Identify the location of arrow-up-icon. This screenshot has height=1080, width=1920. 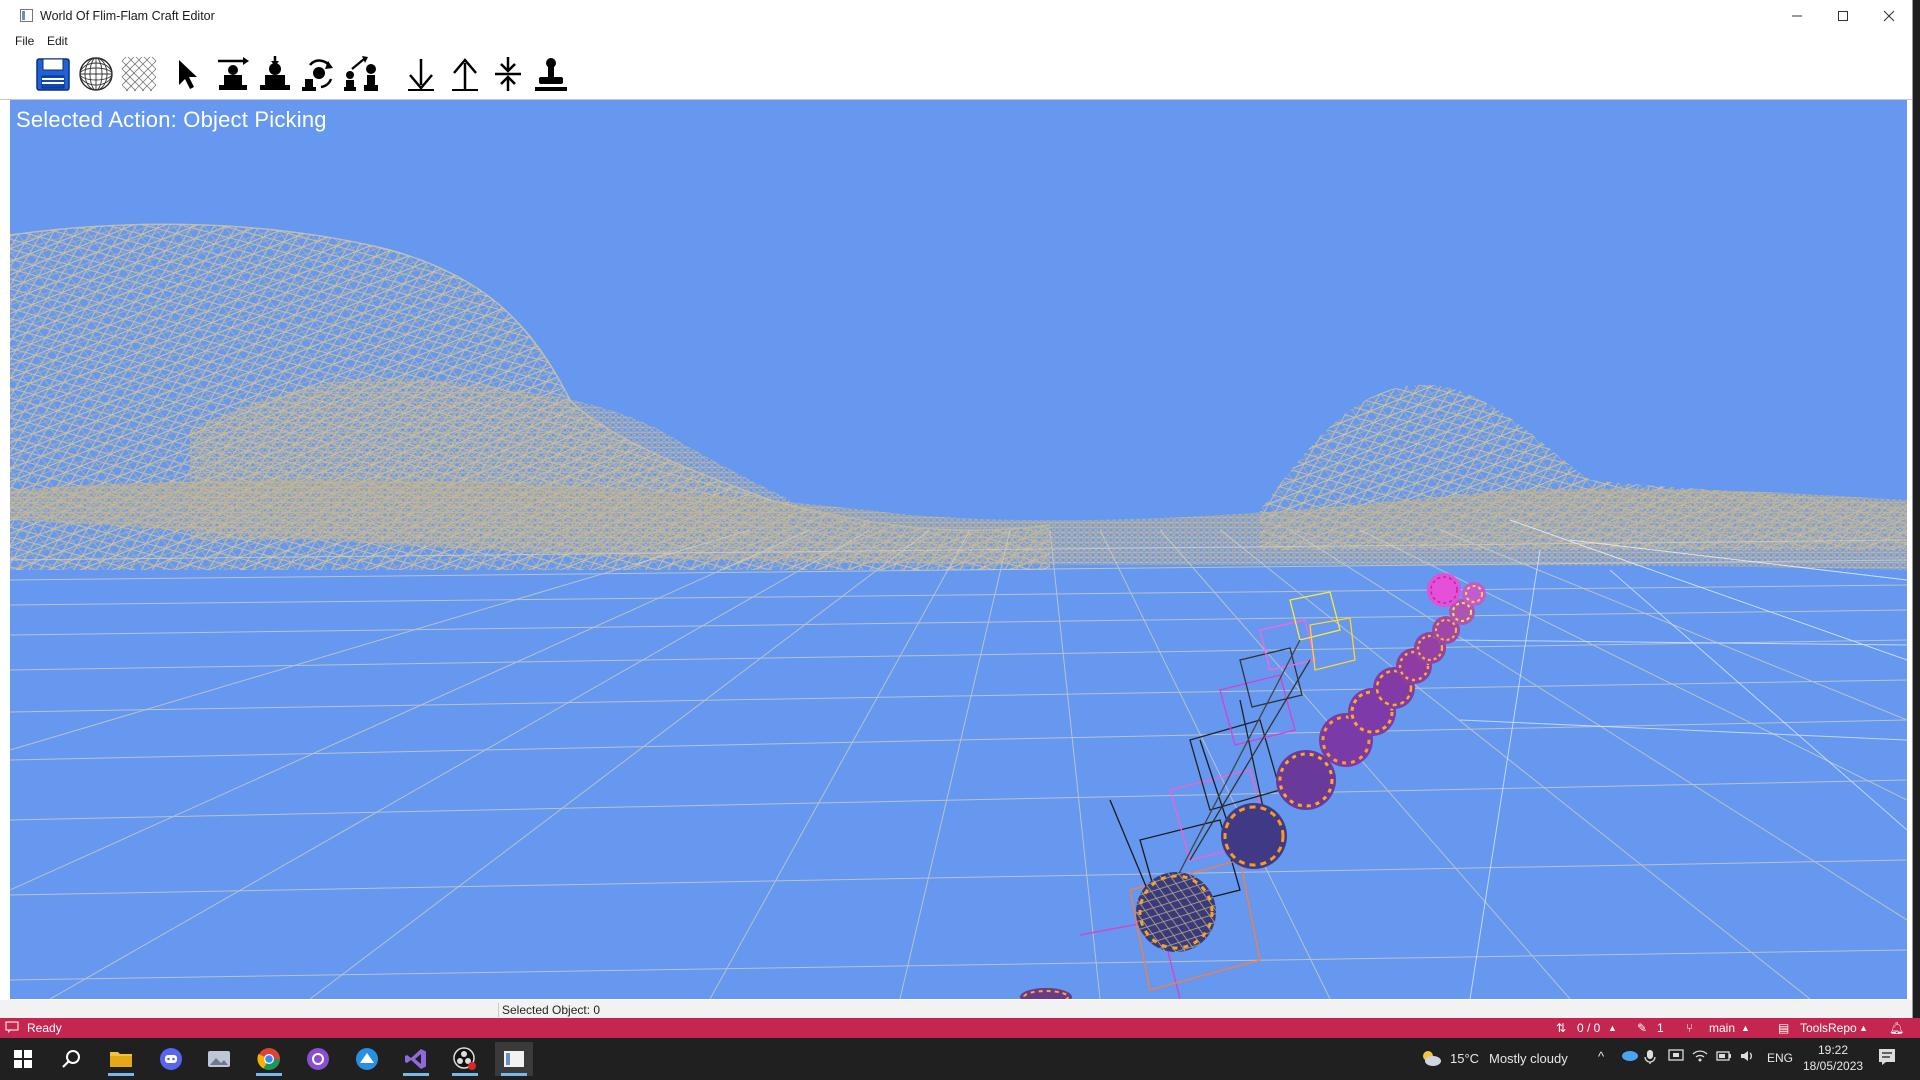
(465, 74).